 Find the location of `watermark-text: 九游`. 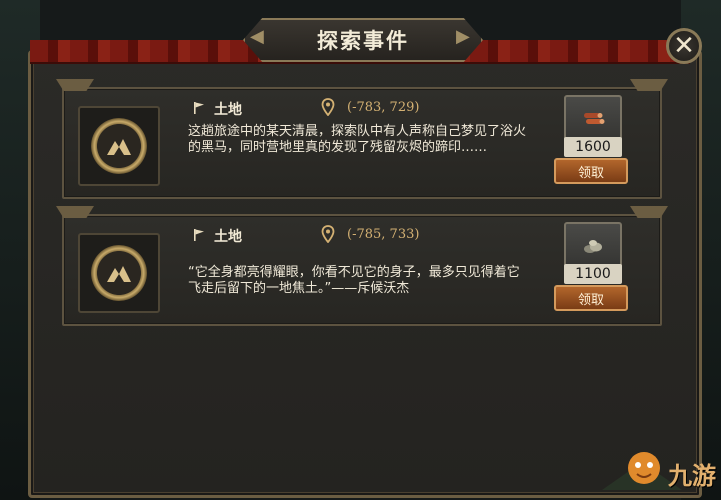

watermark-text: 九游 is located at coordinates (692, 476).